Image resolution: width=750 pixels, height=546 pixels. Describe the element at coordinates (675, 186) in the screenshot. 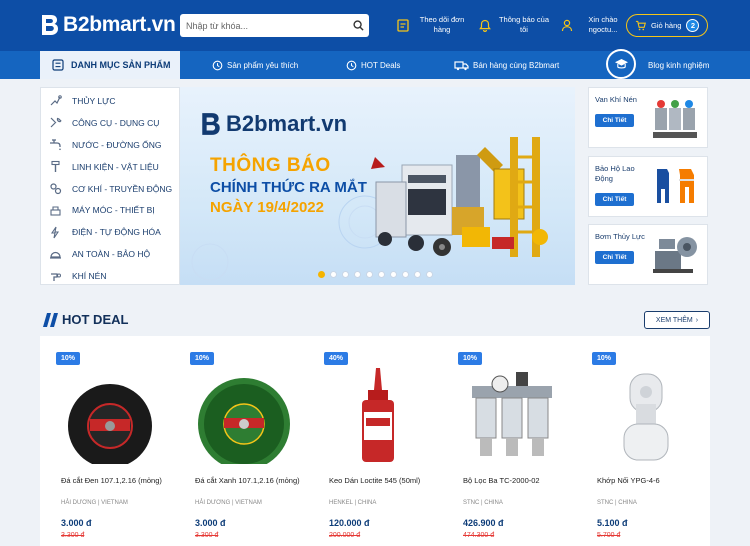

I see `workwear-image` at that location.